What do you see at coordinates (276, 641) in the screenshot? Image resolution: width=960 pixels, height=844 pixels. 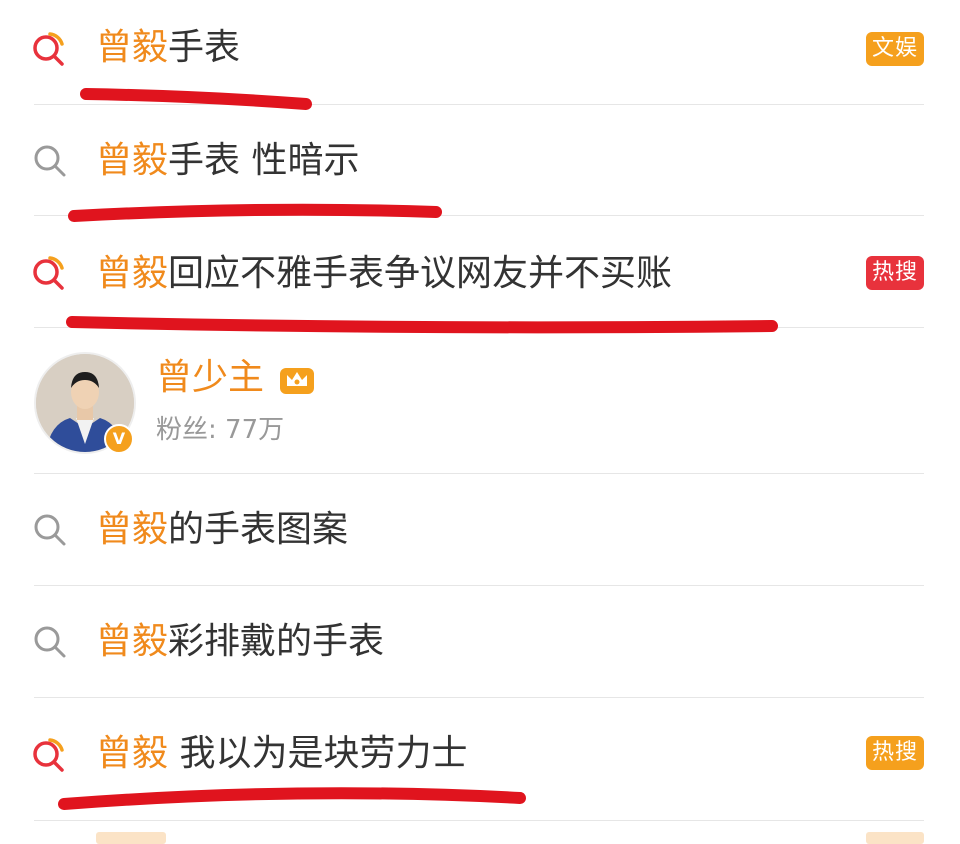 I see `suggestion-rest: 彩排戴的手表` at bounding box center [276, 641].